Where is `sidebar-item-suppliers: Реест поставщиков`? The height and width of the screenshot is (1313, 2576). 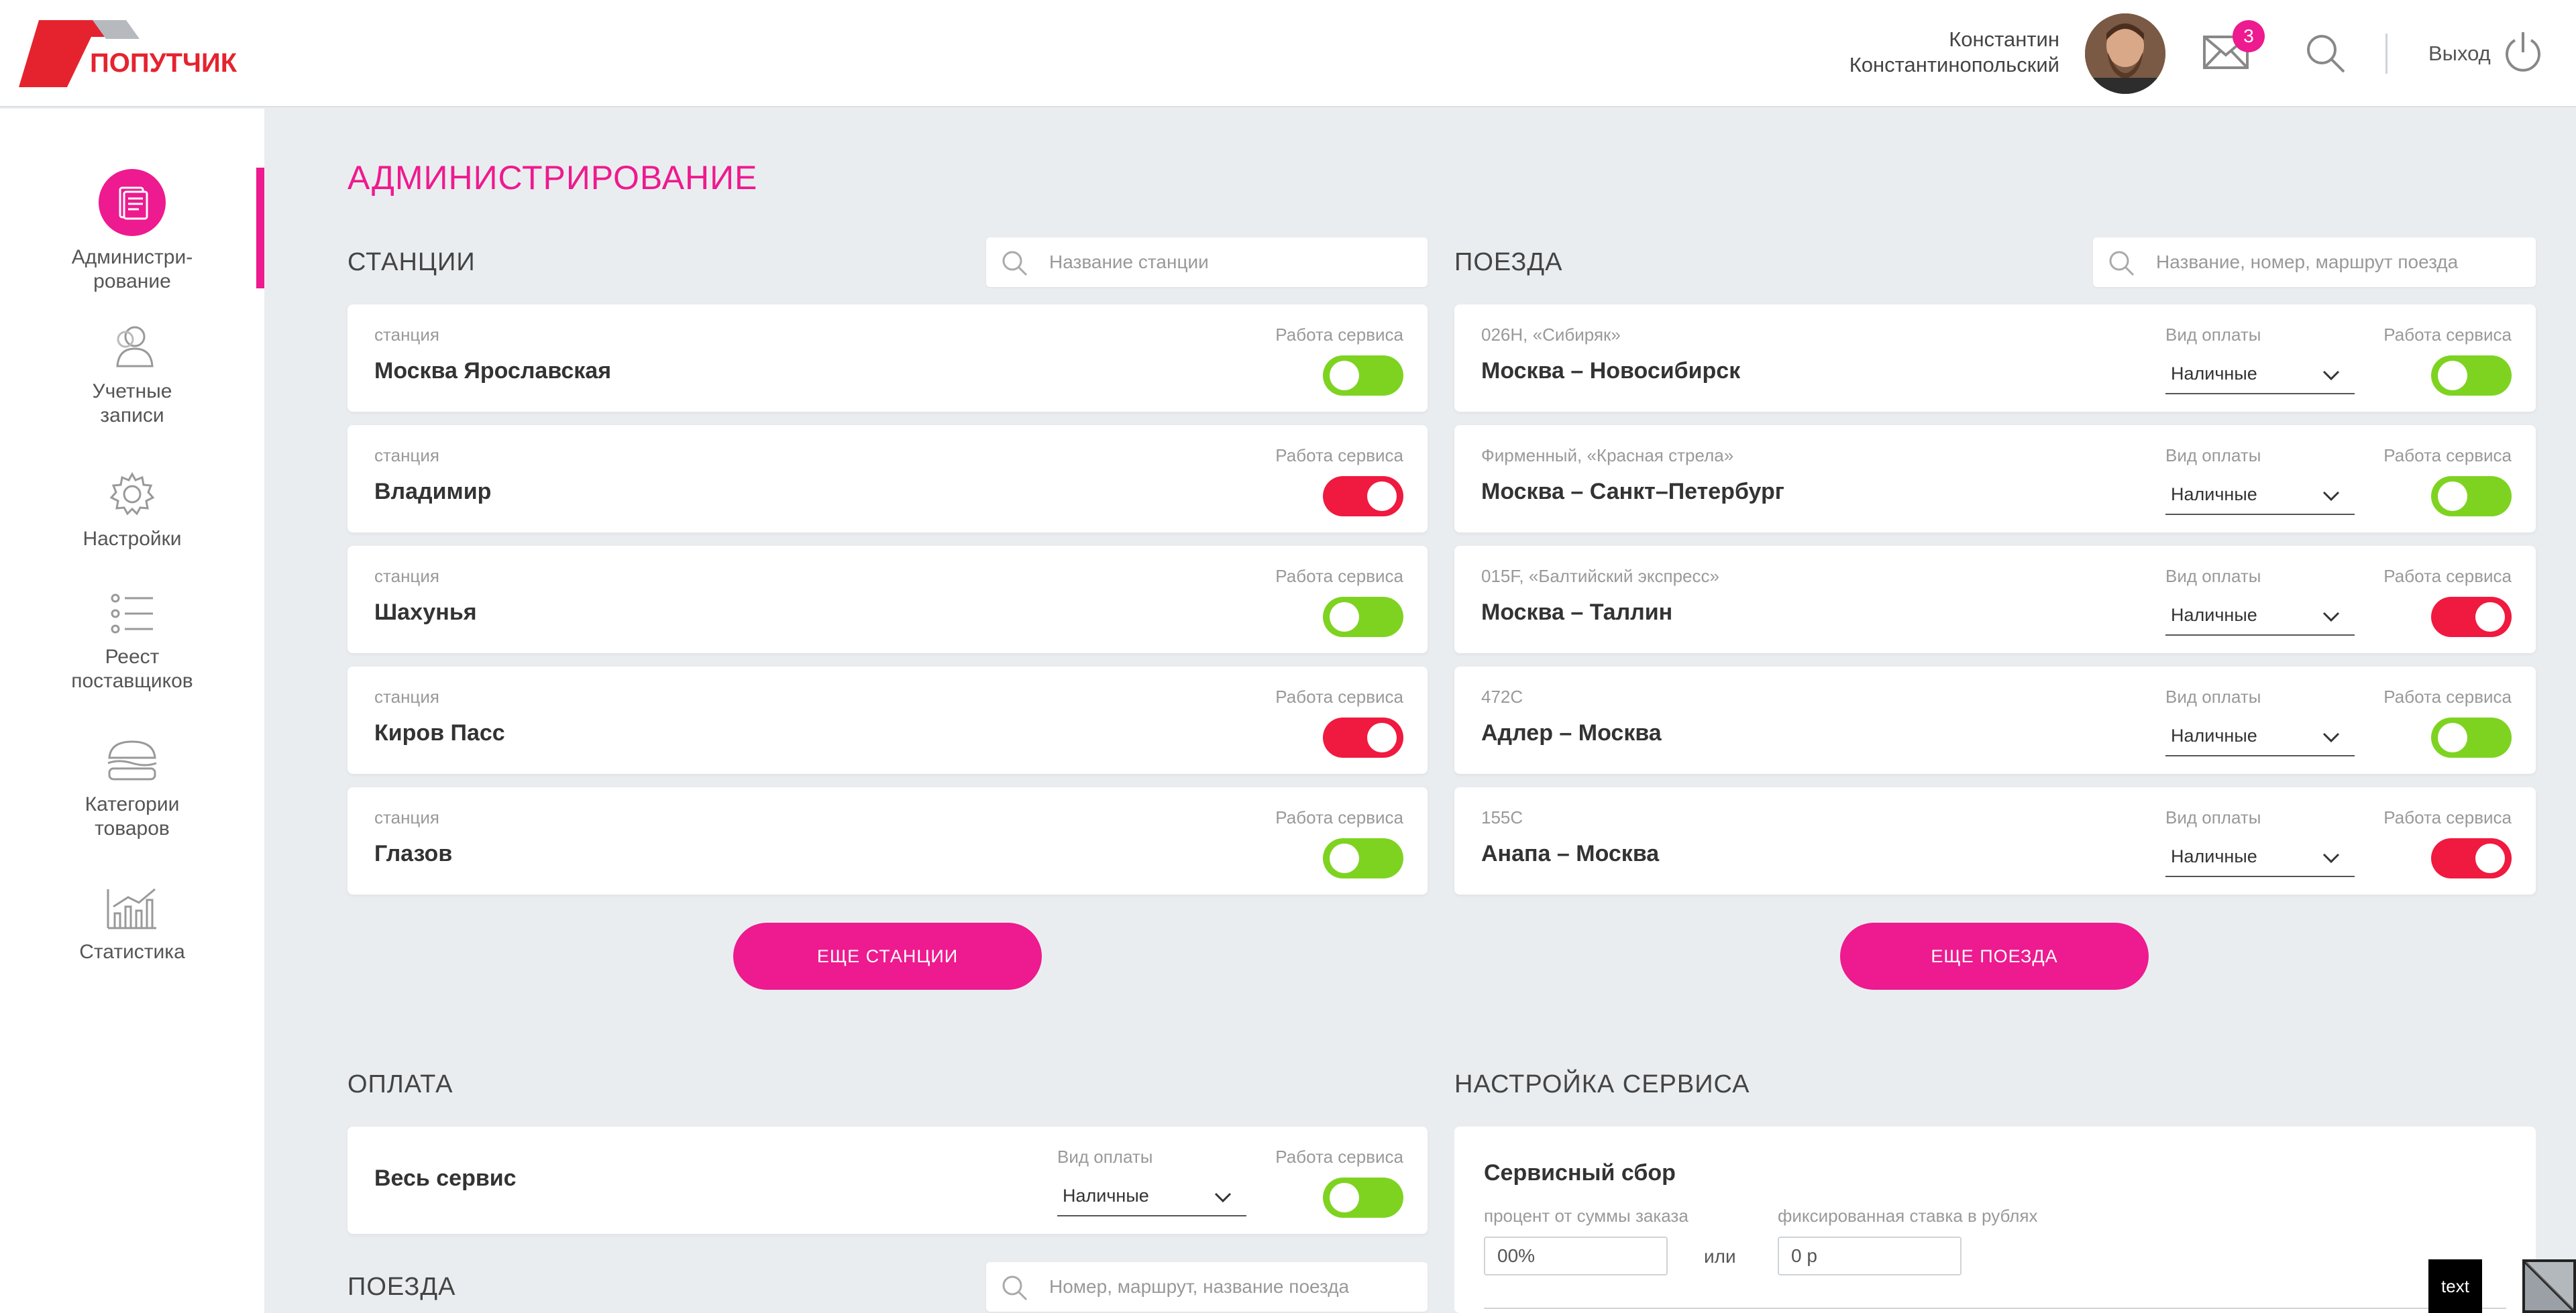 sidebar-item-suppliers: Реест поставщиков is located at coordinates (132, 642).